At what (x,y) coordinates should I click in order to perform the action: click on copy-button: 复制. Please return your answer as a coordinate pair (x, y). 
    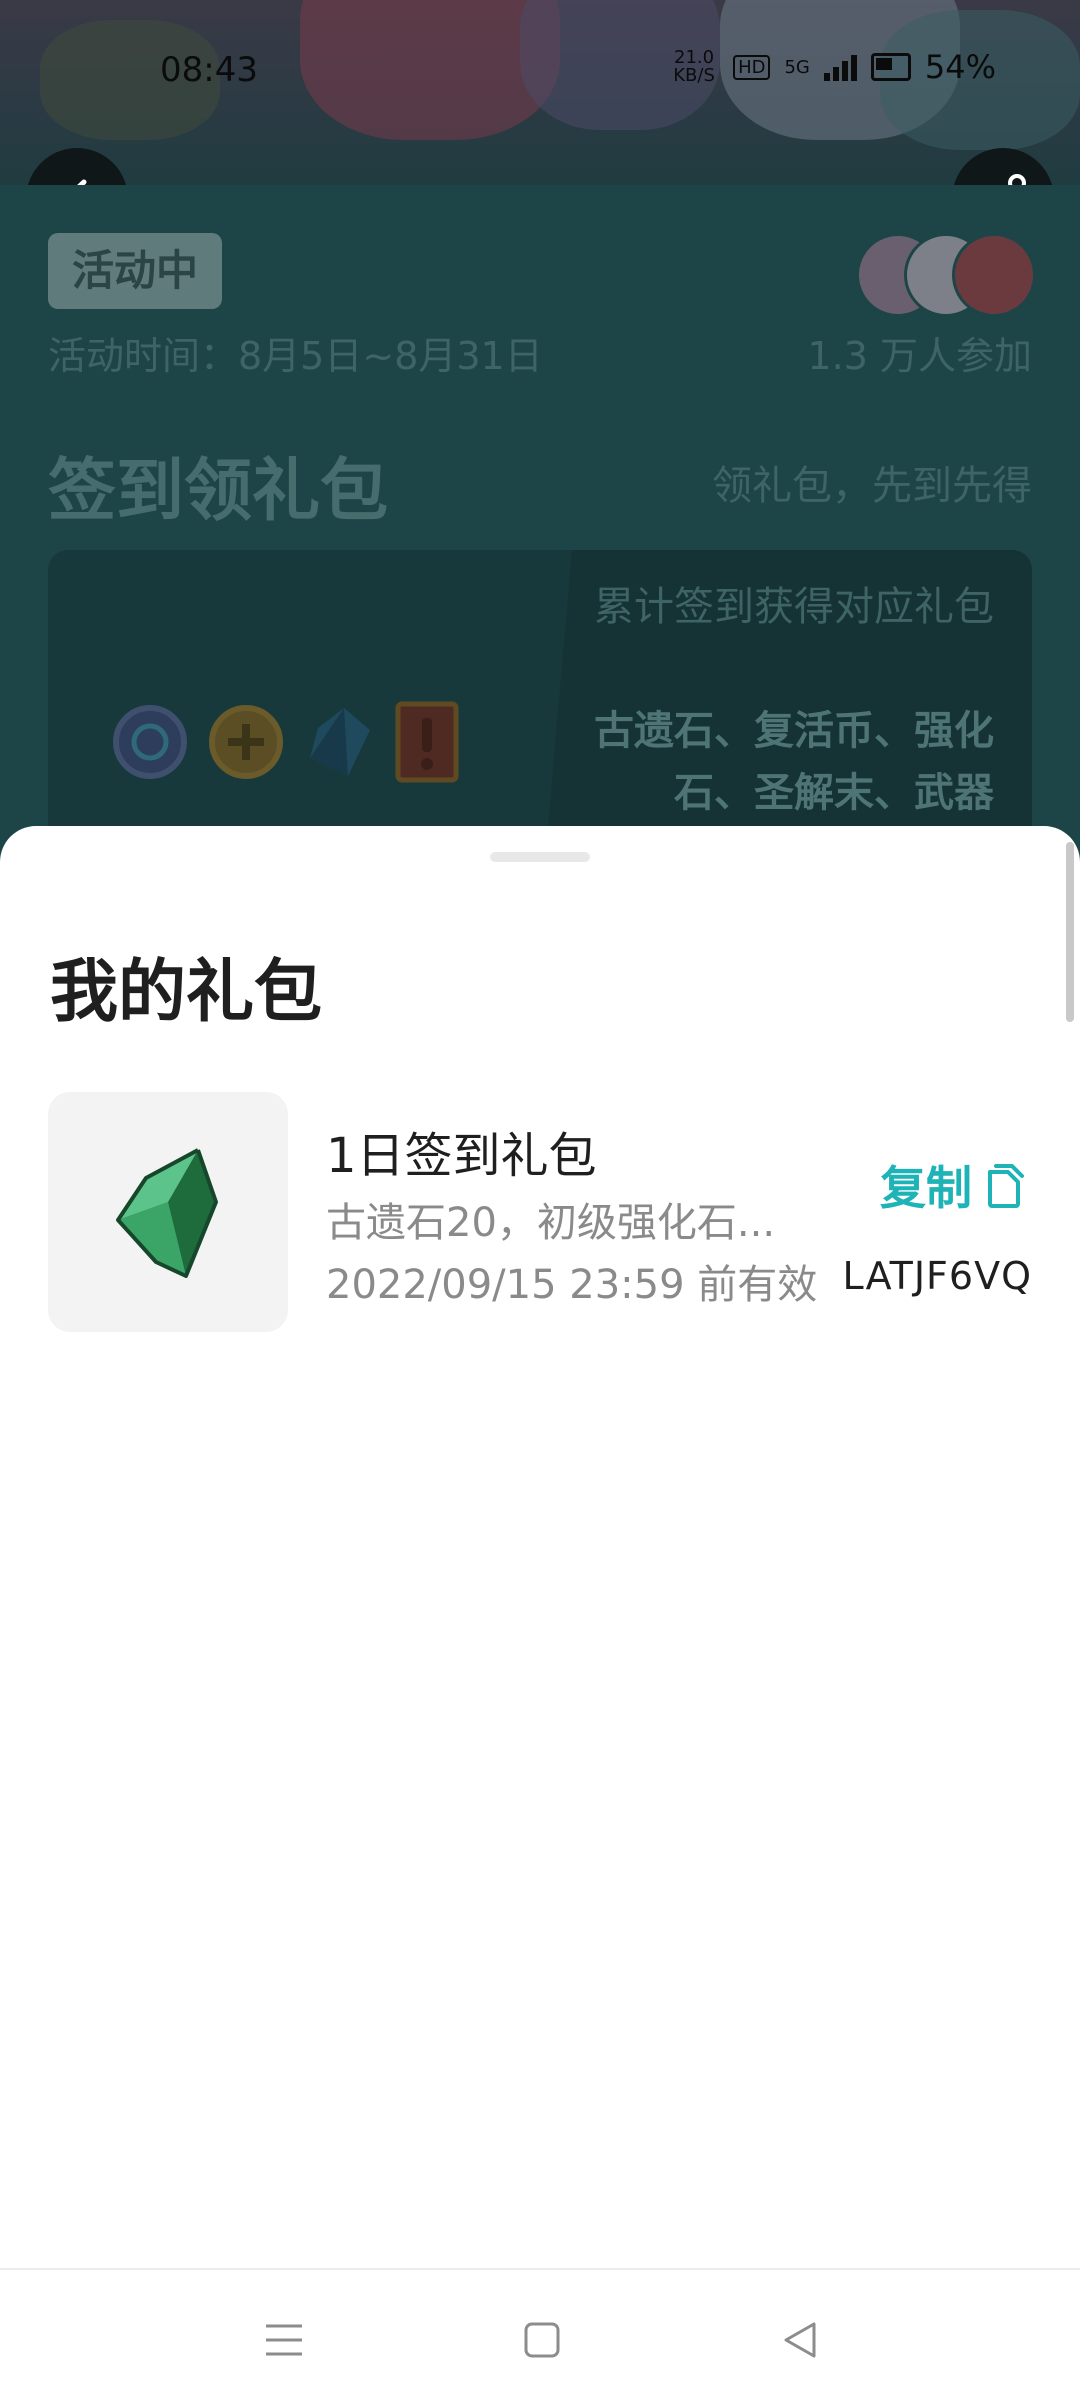
    Looking at the image, I should click on (952, 1185).